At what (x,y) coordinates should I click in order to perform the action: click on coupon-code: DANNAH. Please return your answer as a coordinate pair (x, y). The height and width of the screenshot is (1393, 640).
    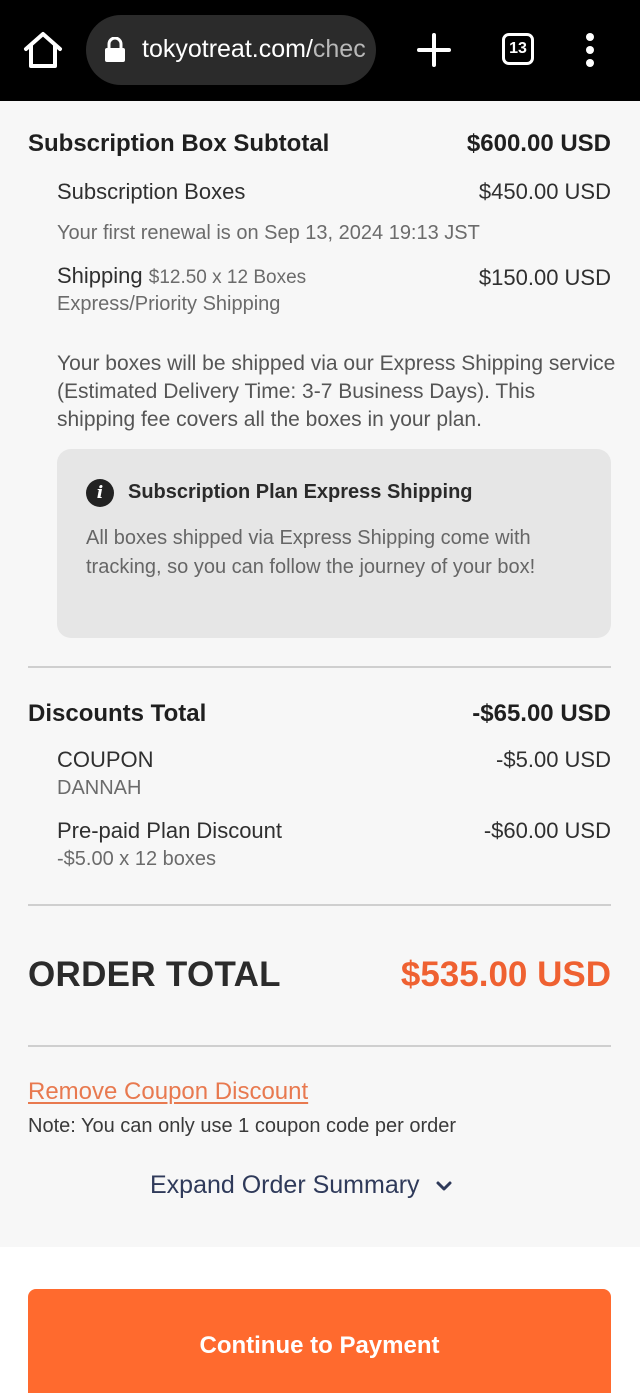
    Looking at the image, I should click on (99, 788).